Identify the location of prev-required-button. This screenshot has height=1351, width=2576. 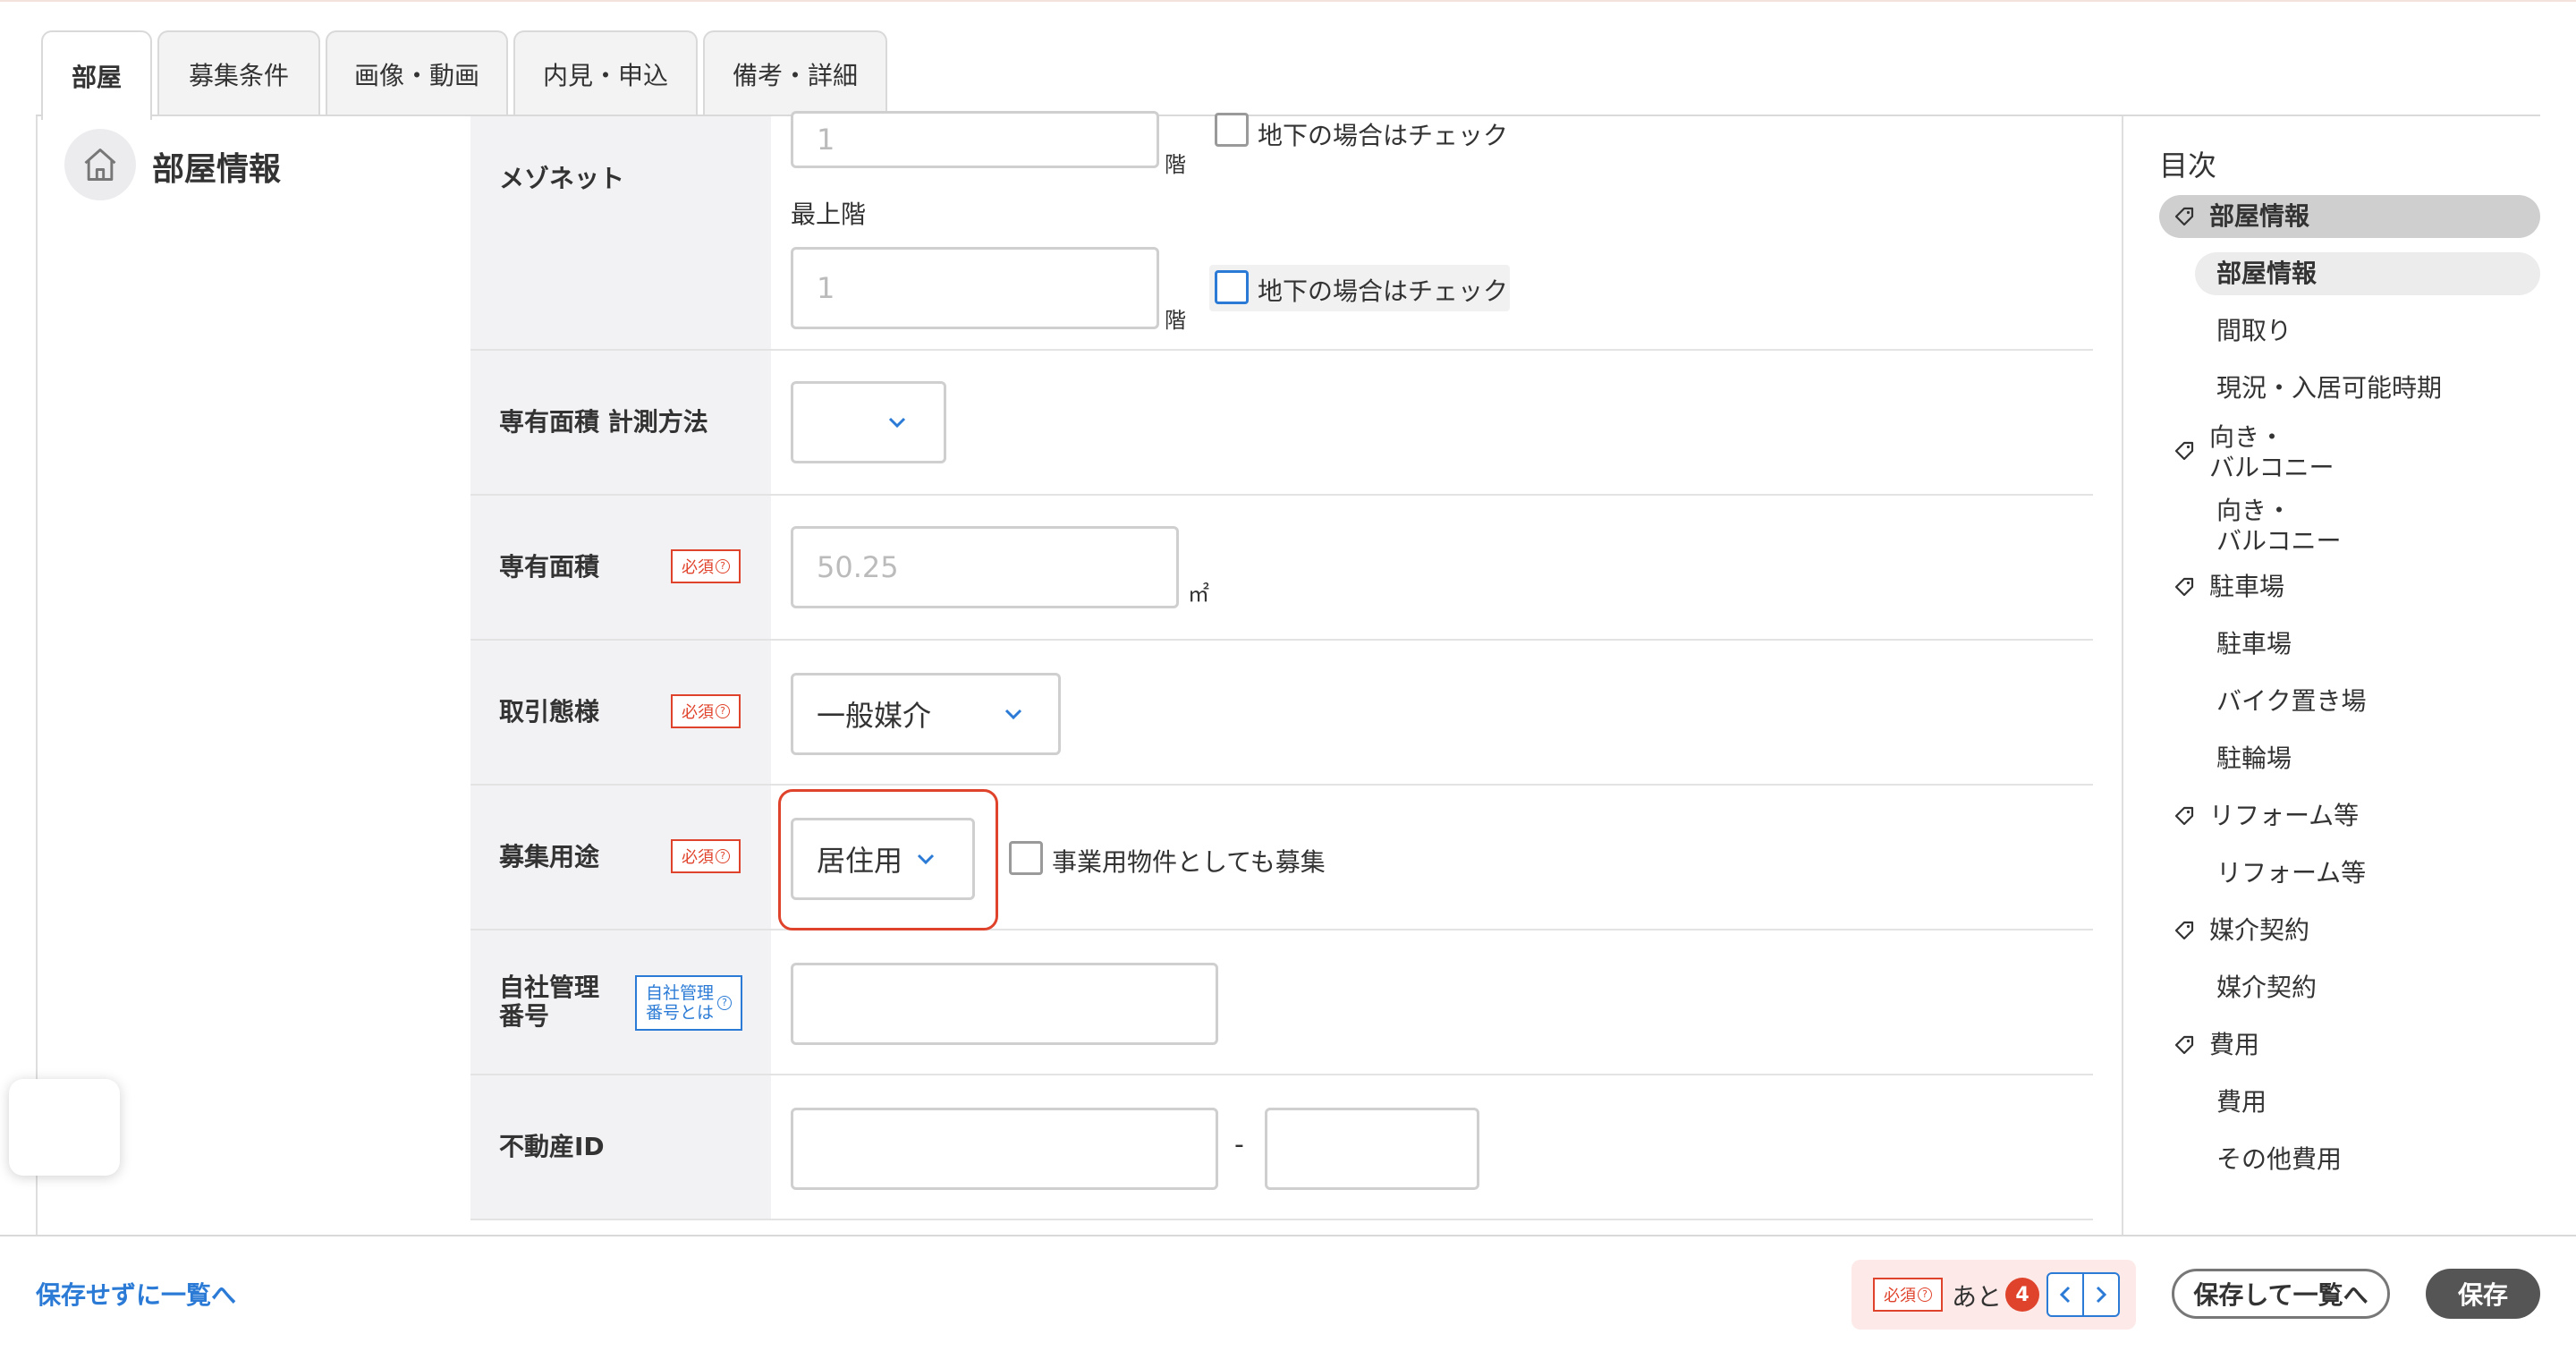
(2065, 1294).